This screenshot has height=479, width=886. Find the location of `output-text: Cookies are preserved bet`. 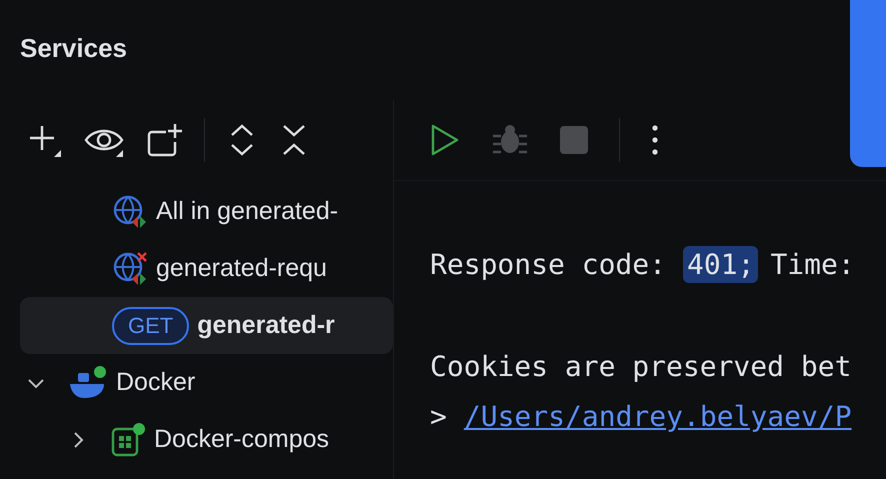

output-text: Cookies are preserved bet is located at coordinates (641, 366).